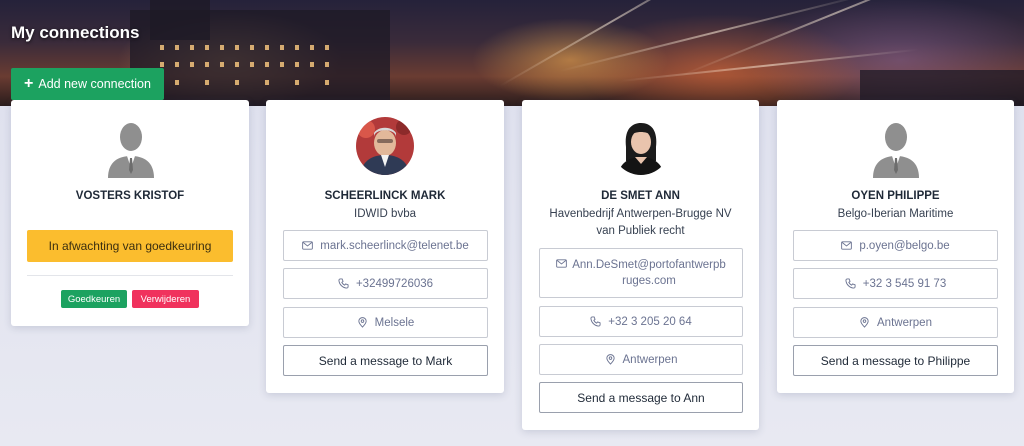 This screenshot has height=446, width=1024. I want to click on connection-name: DE SMET ANN, so click(640, 196).